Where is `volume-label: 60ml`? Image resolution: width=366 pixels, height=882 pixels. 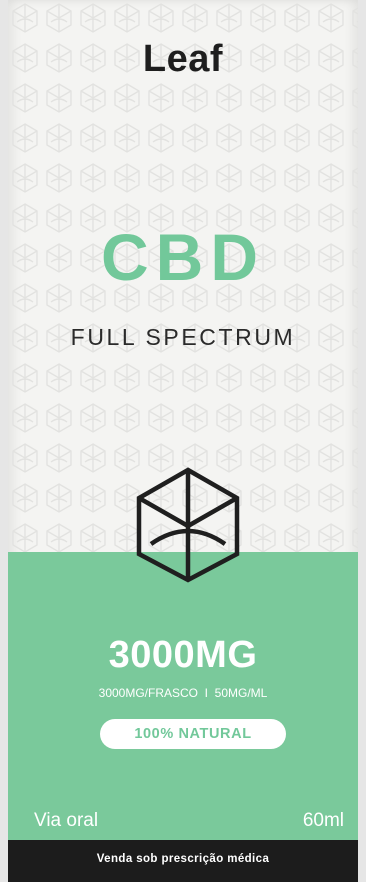 volume-label: 60ml is located at coordinates (323, 820).